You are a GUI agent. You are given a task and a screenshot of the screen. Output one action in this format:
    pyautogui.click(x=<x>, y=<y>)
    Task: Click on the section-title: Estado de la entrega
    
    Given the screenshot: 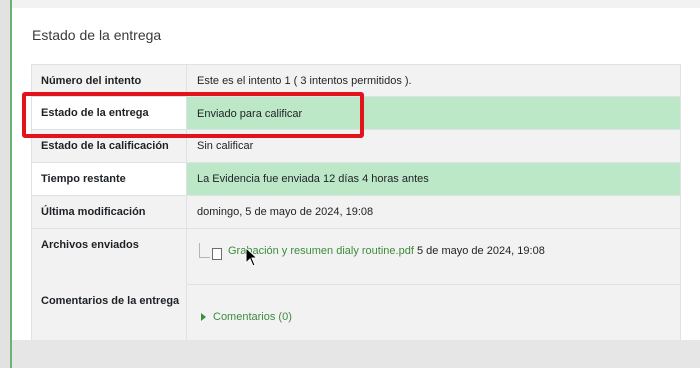 What is the action you would take?
    pyautogui.click(x=97, y=35)
    